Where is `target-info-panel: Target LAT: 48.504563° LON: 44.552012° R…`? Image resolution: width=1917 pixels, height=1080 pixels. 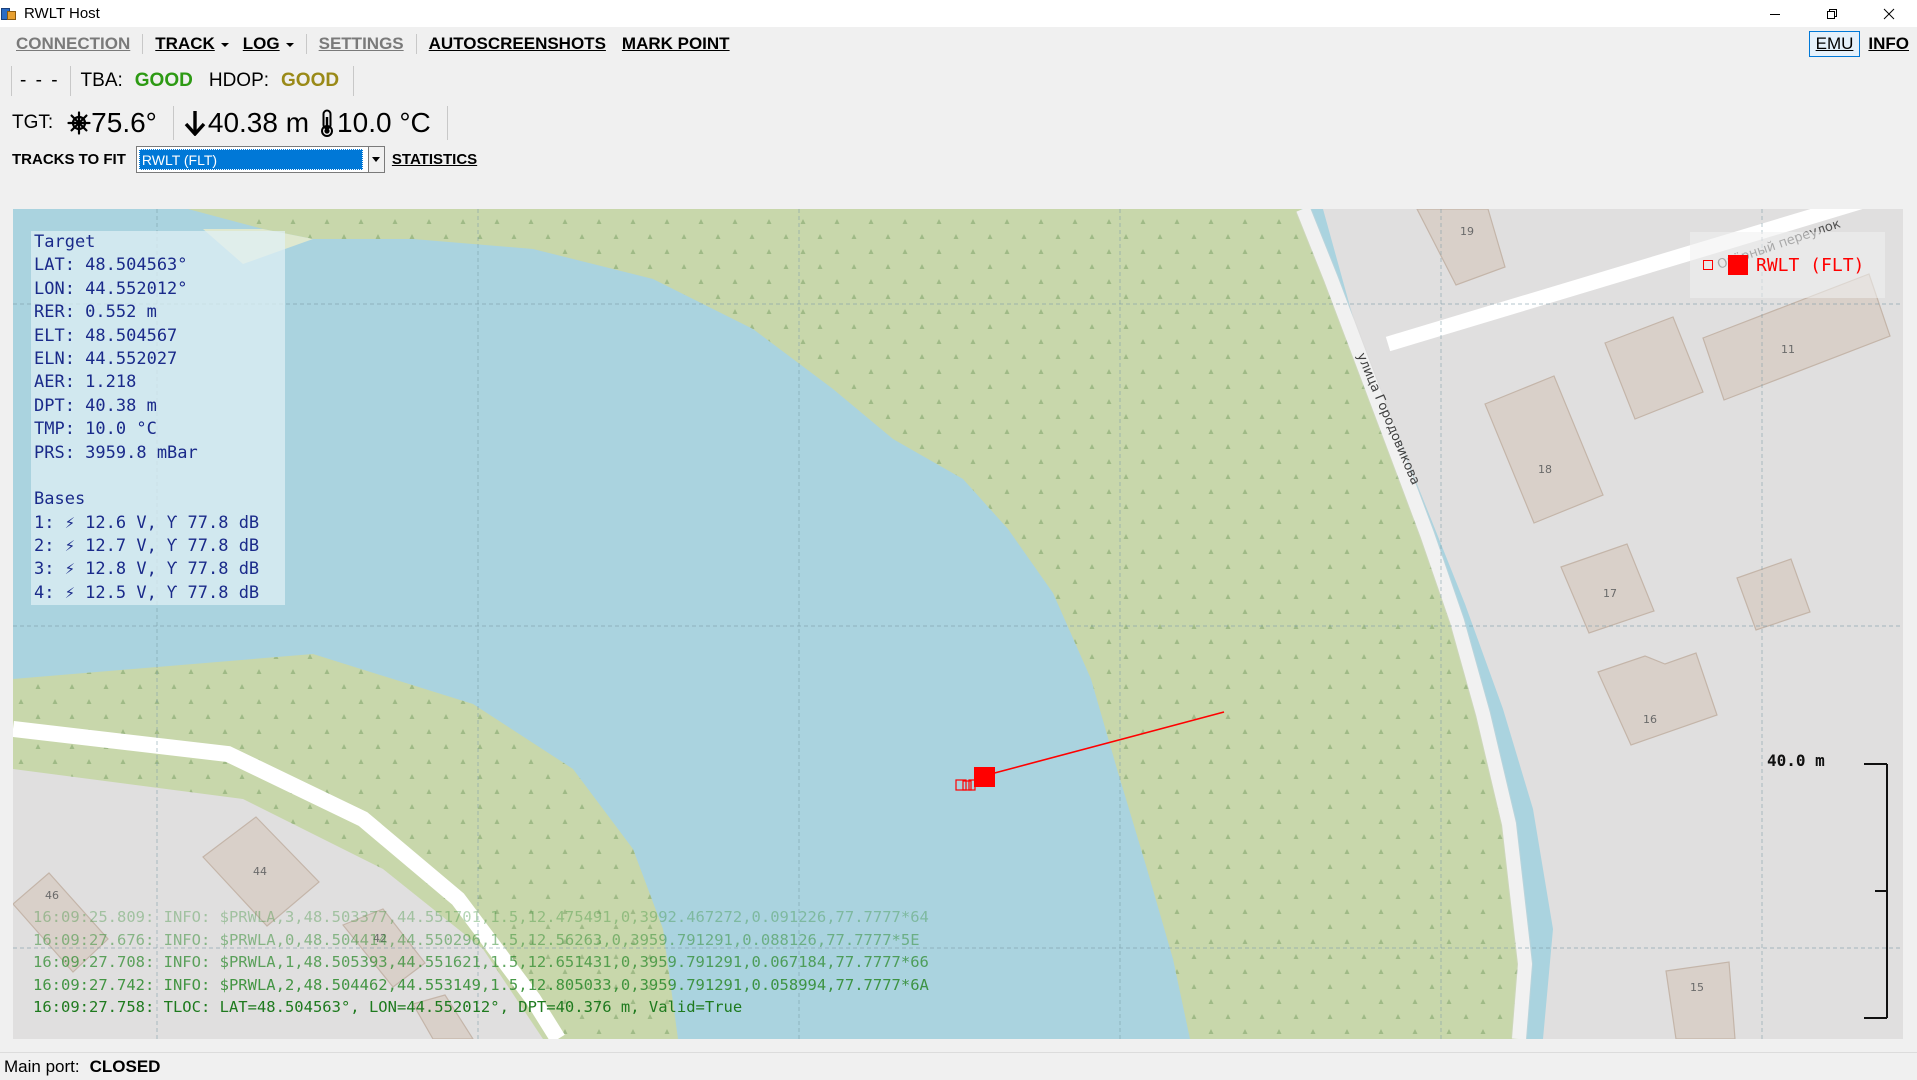 target-info-panel: Target LAT: 48.504563° LON: 44.552012° R… is located at coordinates (158, 418).